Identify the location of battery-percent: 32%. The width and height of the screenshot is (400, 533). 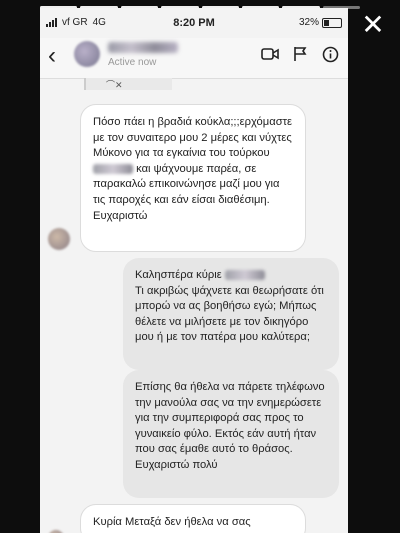
(308, 22).